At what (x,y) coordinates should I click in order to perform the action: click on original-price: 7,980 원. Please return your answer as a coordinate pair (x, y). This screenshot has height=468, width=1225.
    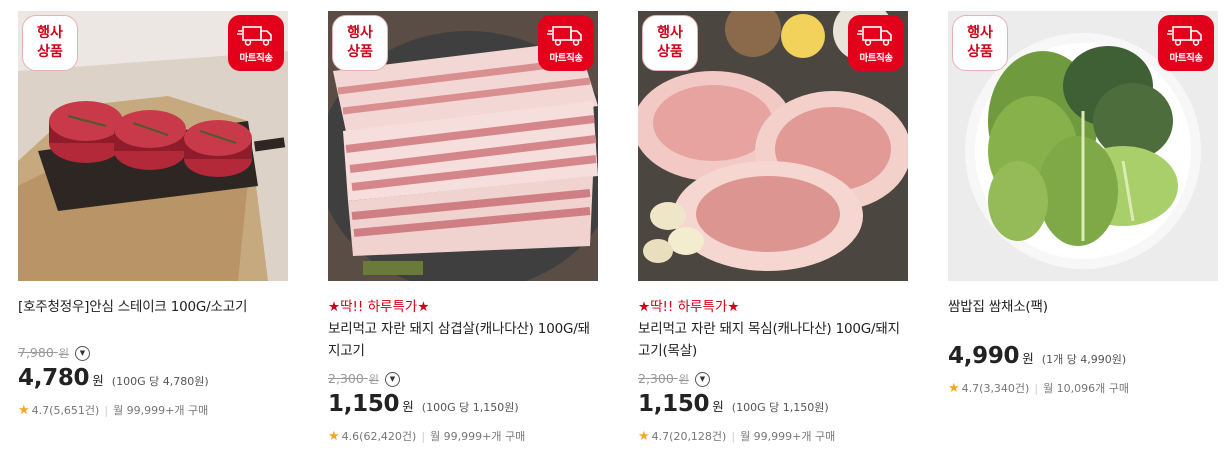
    Looking at the image, I should click on (43, 352).